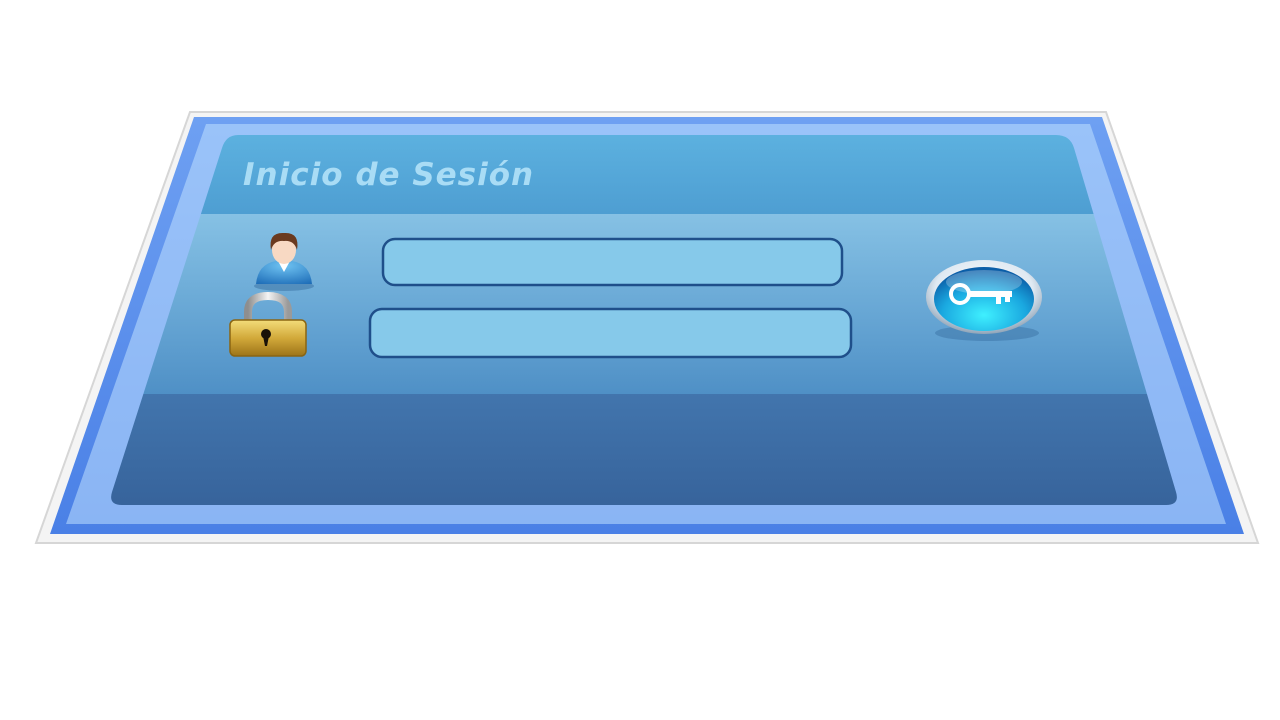 Image resolution: width=1280 pixels, height=720 pixels. Describe the element at coordinates (388, 175) in the screenshot. I see `login-title: Inicio de Sesión` at that location.